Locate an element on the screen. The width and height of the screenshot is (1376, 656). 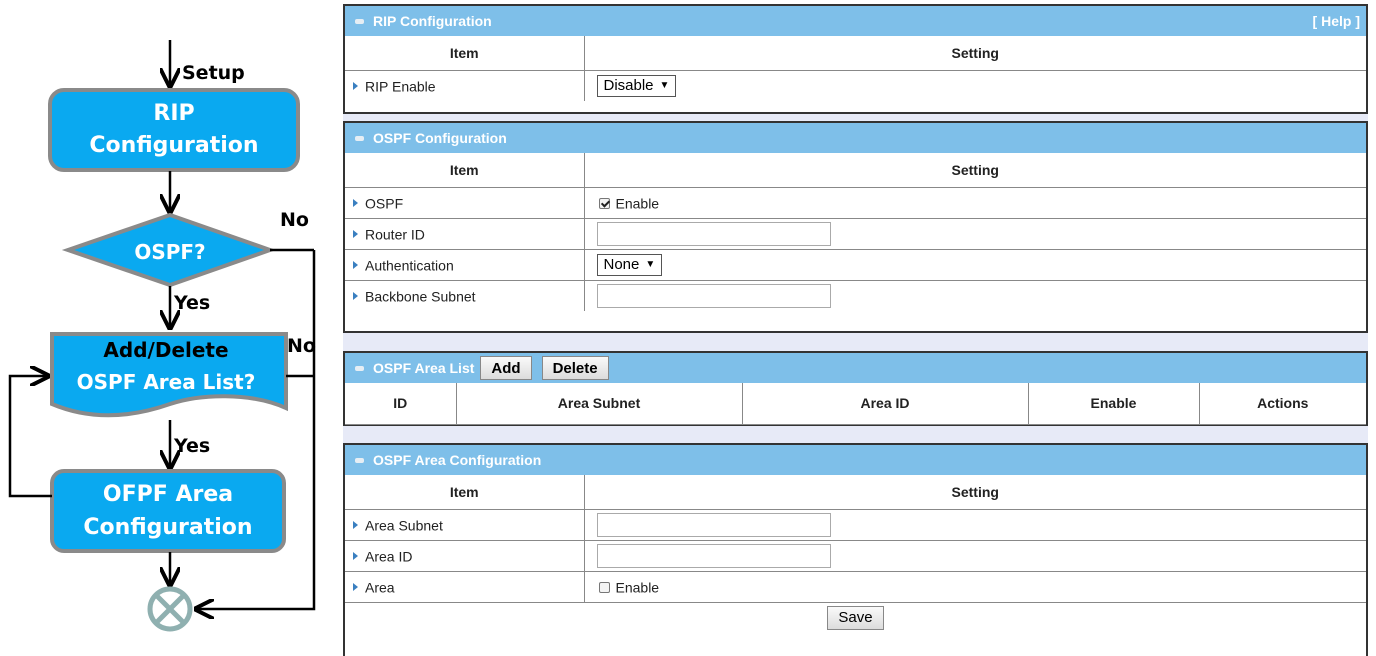
ospf-enable-label: Enable is located at coordinates (637, 203).